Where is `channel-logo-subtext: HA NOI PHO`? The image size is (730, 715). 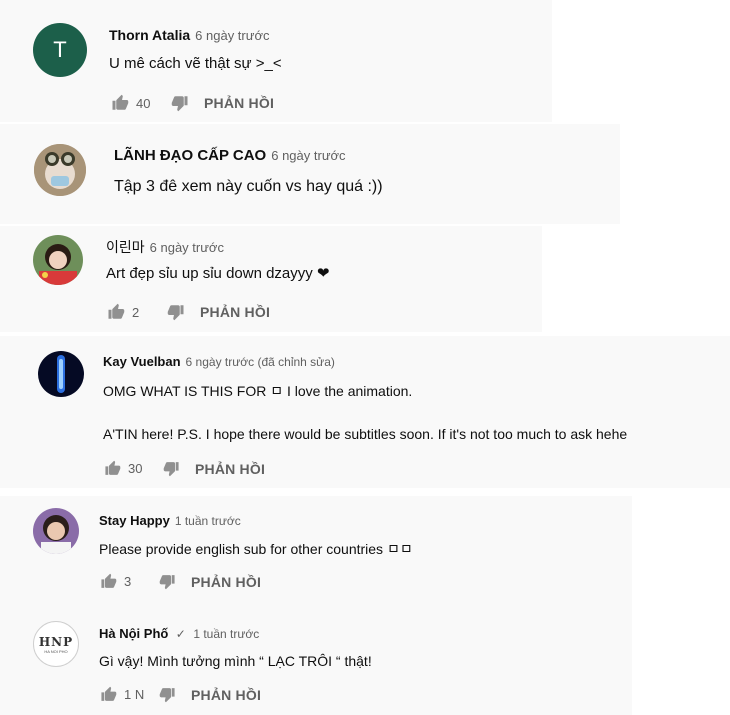 channel-logo-subtext: HA NOI PHO is located at coordinates (56, 651).